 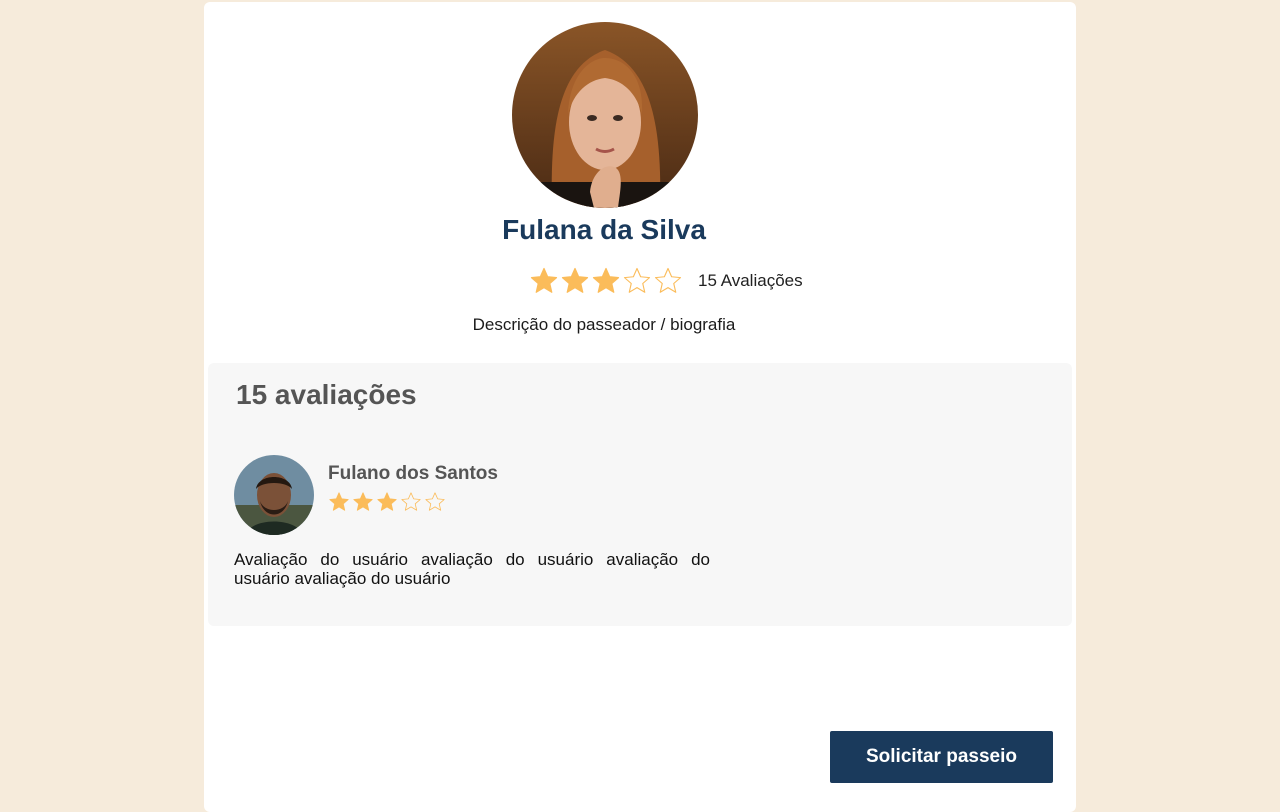 I want to click on walker-name: Fulana da Silva, so click(x=604, y=229).